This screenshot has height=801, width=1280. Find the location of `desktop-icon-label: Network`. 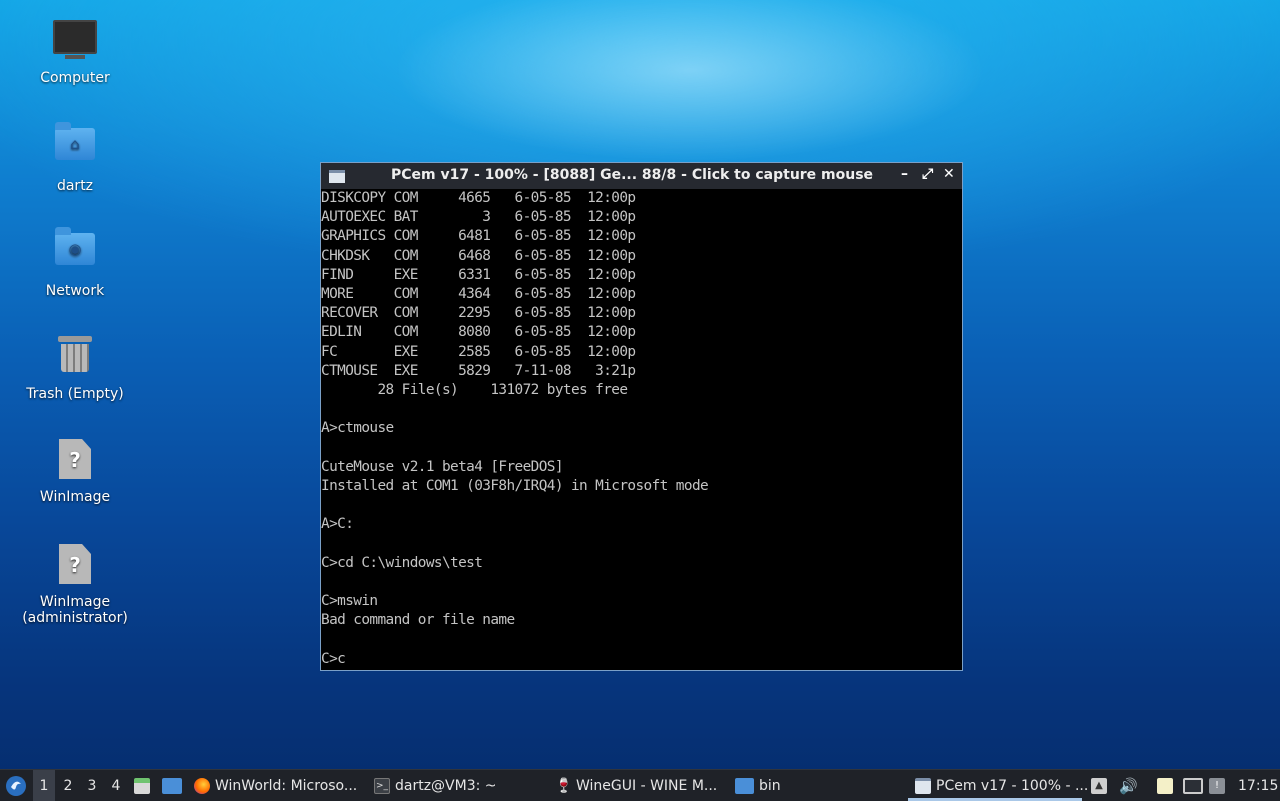

desktop-icon-label: Network is located at coordinates (75, 291).